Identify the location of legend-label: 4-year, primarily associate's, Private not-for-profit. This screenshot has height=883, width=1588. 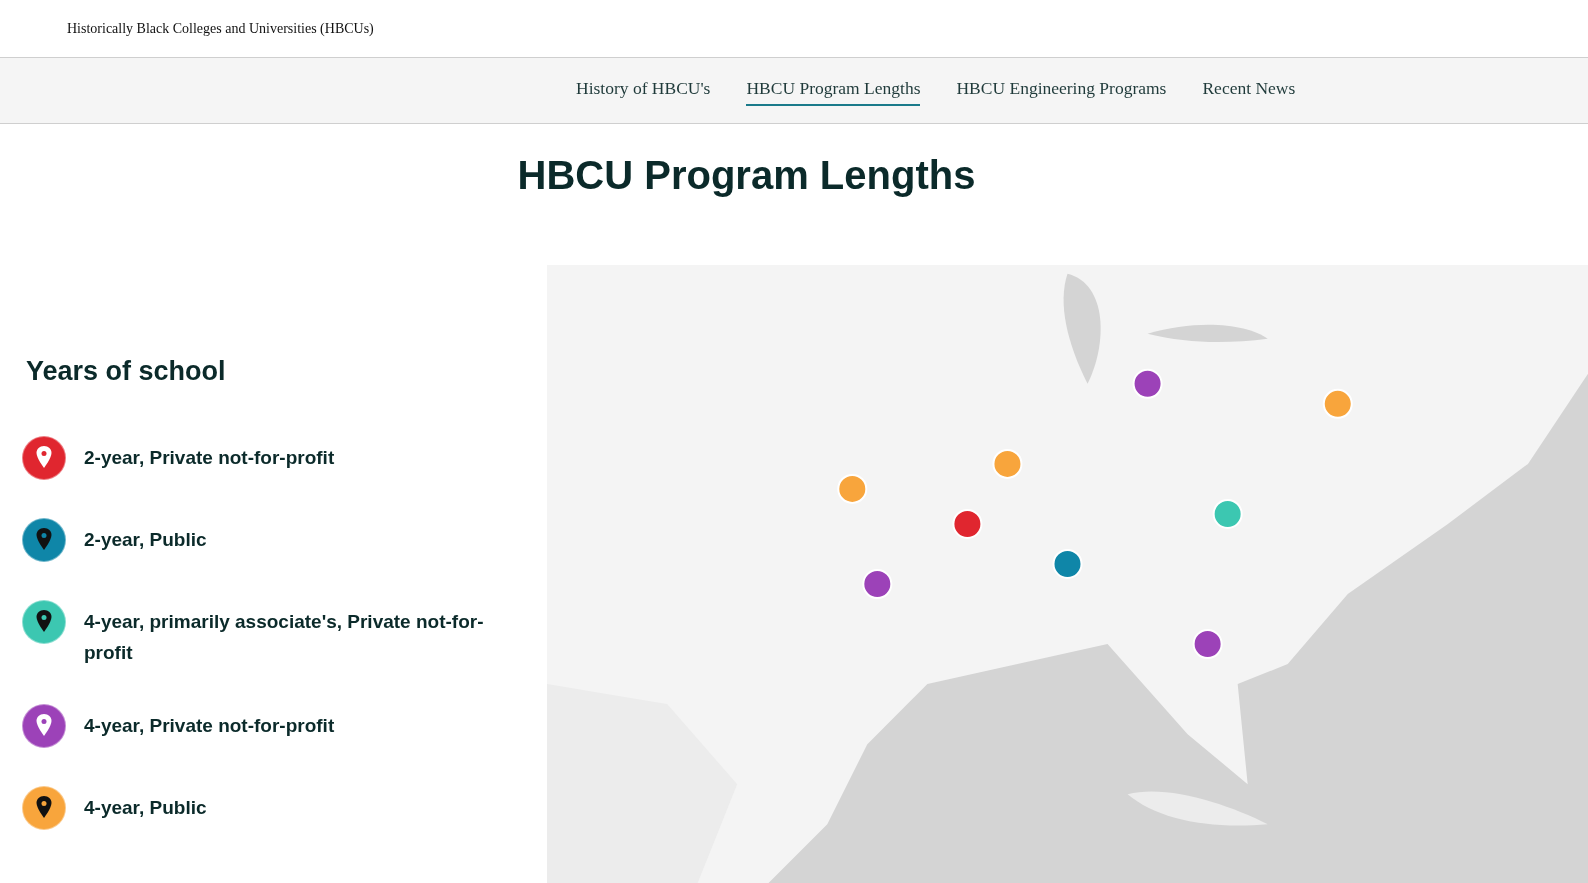
(284, 637).